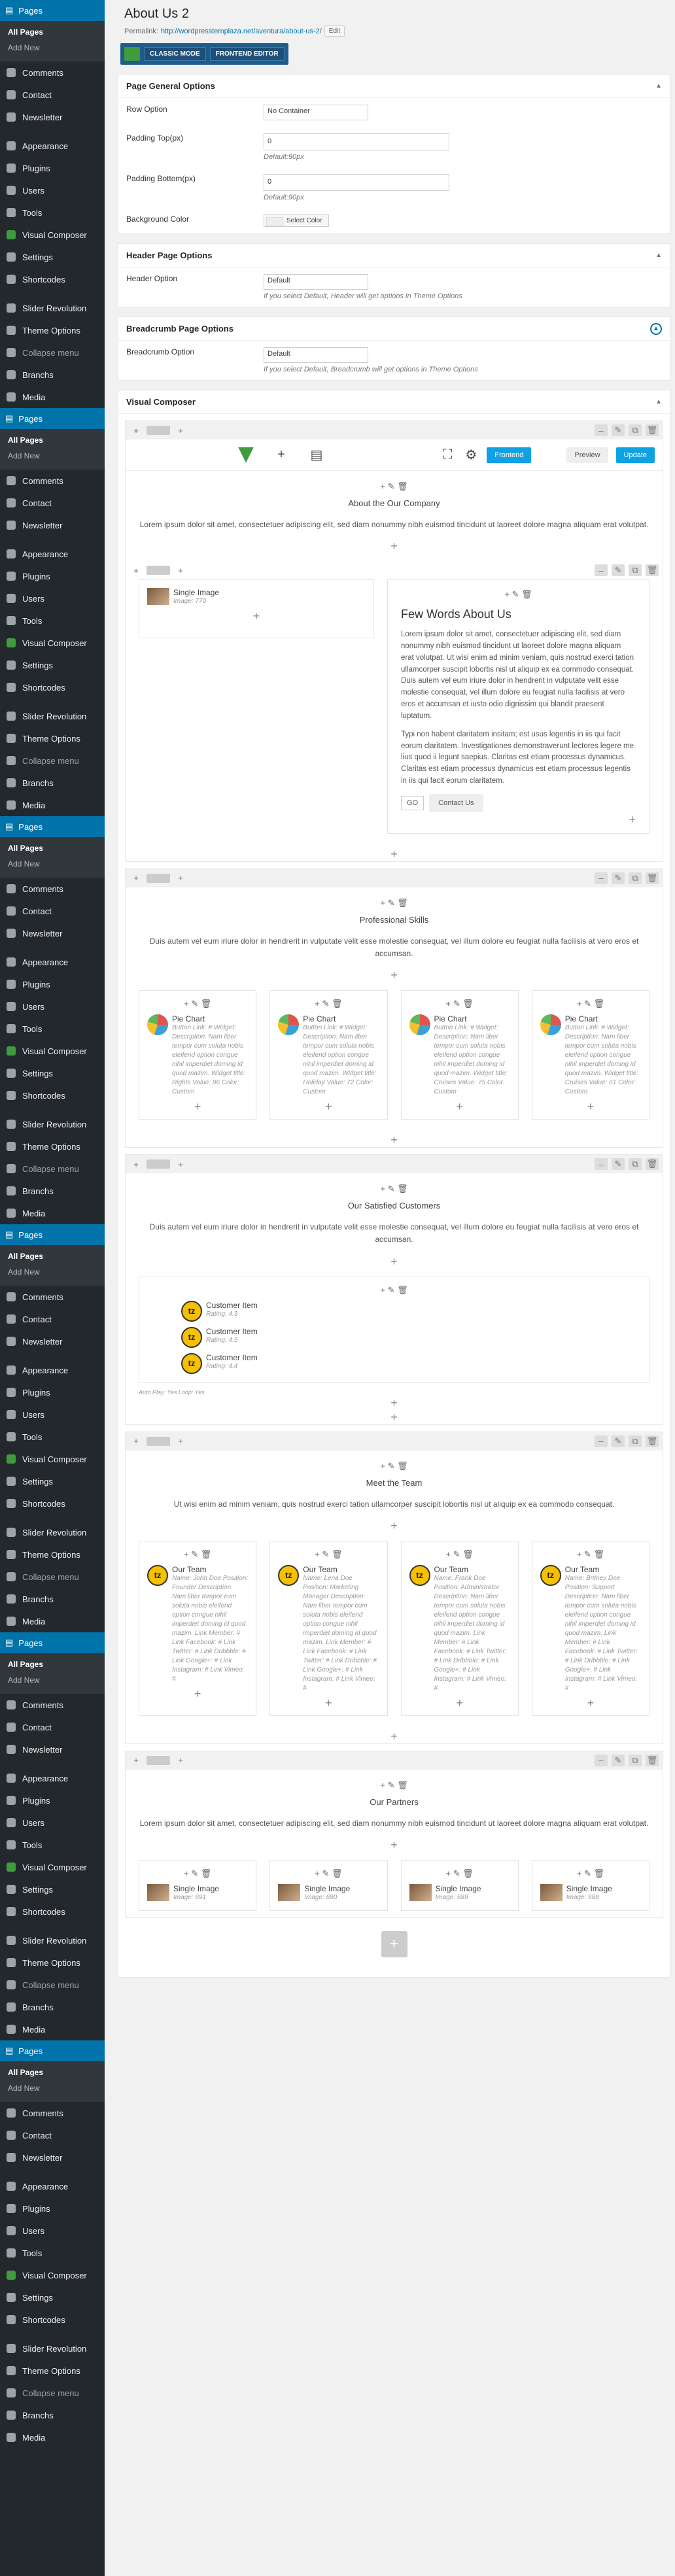 This screenshot has height=2576, width=675. I want to click on frontend-button: Frontend, so click(510, 455).